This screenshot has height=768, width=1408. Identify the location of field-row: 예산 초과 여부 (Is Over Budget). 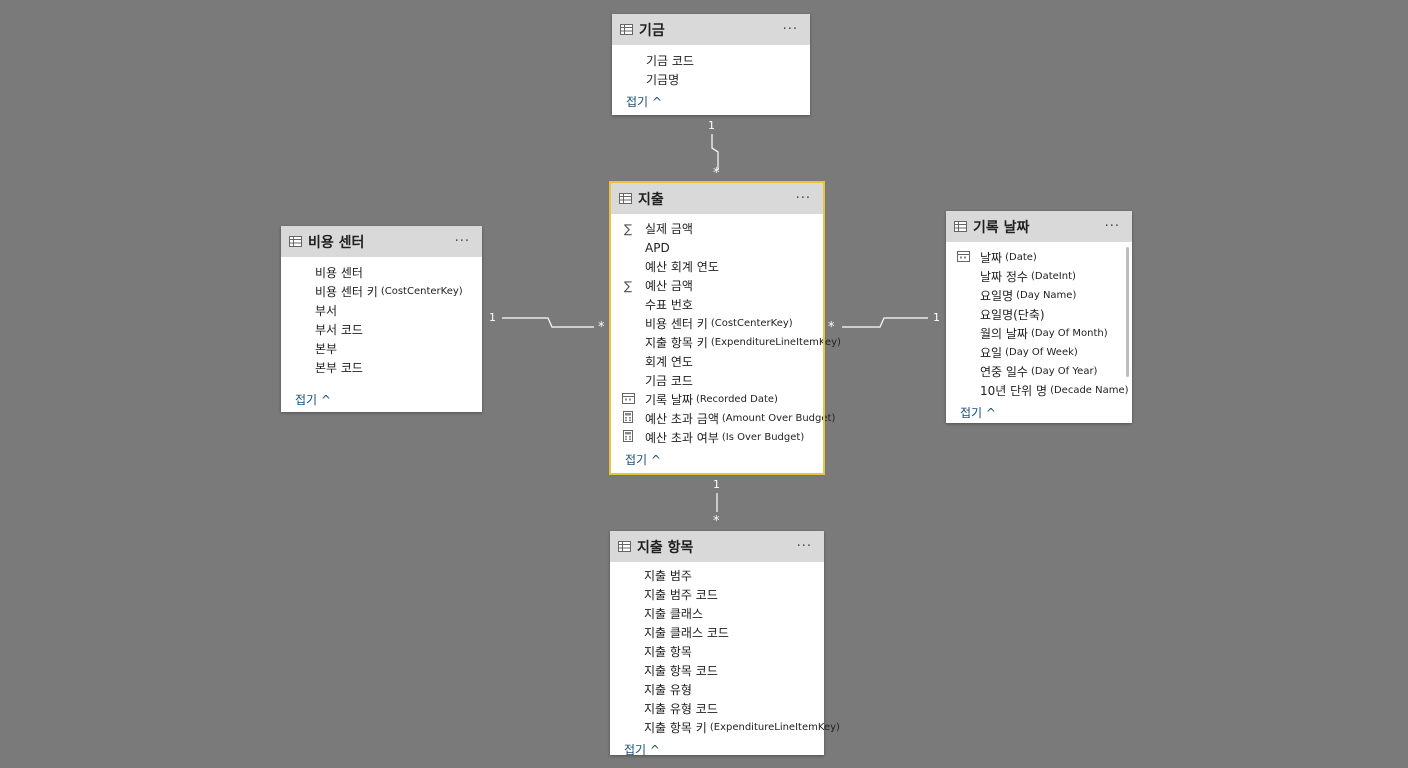
(717, 437).